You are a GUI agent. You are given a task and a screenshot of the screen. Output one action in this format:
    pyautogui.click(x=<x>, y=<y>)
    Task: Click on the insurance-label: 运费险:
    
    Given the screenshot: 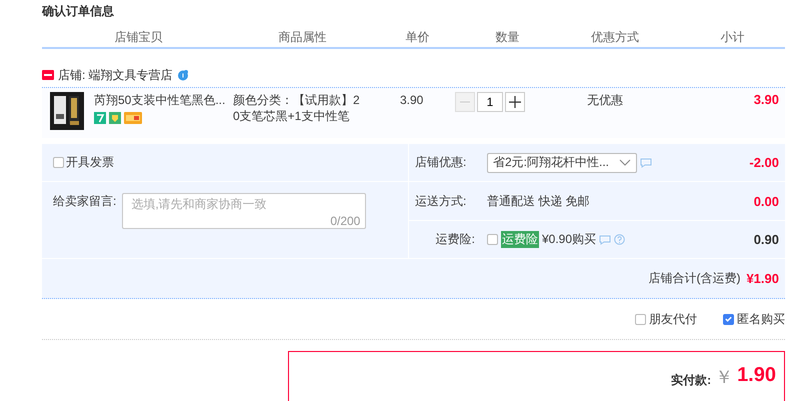 What is the action you would take?
    pyautogui.click(x=455, y=239)
    